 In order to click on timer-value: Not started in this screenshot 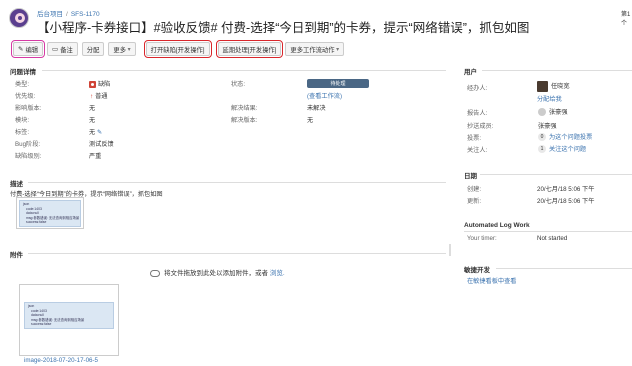, I will do `click(552, 238)`.